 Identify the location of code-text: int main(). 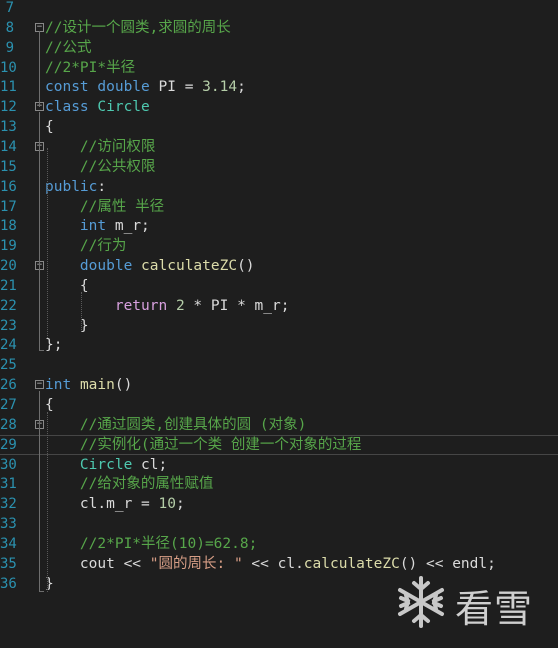
(88, 385).